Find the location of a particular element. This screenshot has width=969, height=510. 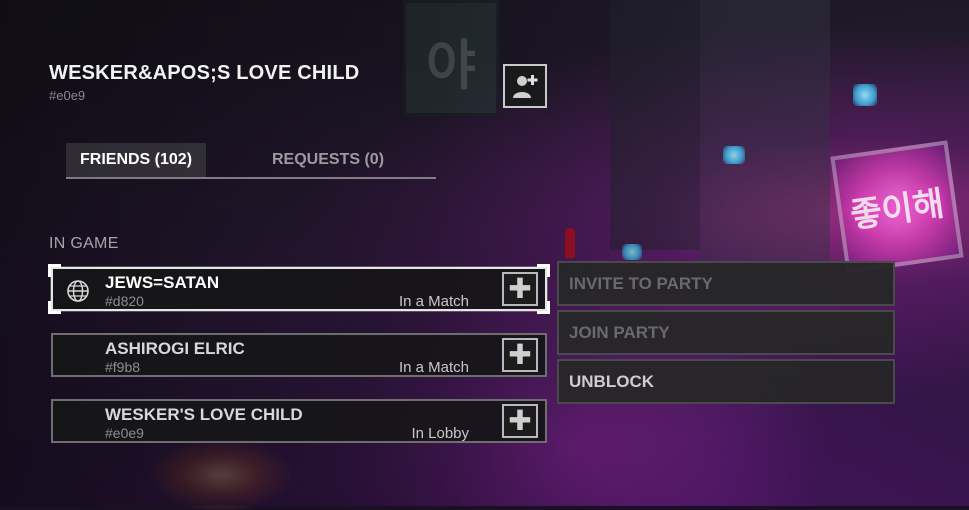

friend-name: JEWS=SATAN is located at coordinates (162, 282).